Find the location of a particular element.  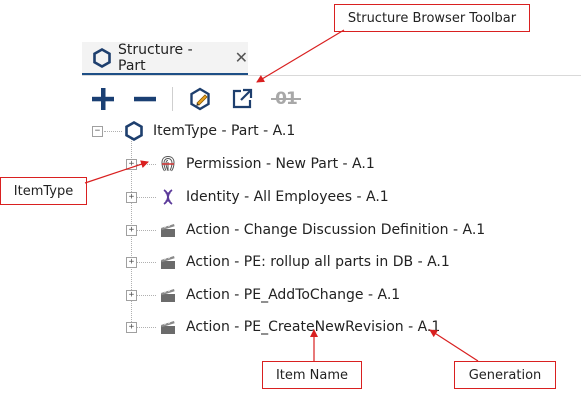

remove-button is located at coordinates (145, 99).